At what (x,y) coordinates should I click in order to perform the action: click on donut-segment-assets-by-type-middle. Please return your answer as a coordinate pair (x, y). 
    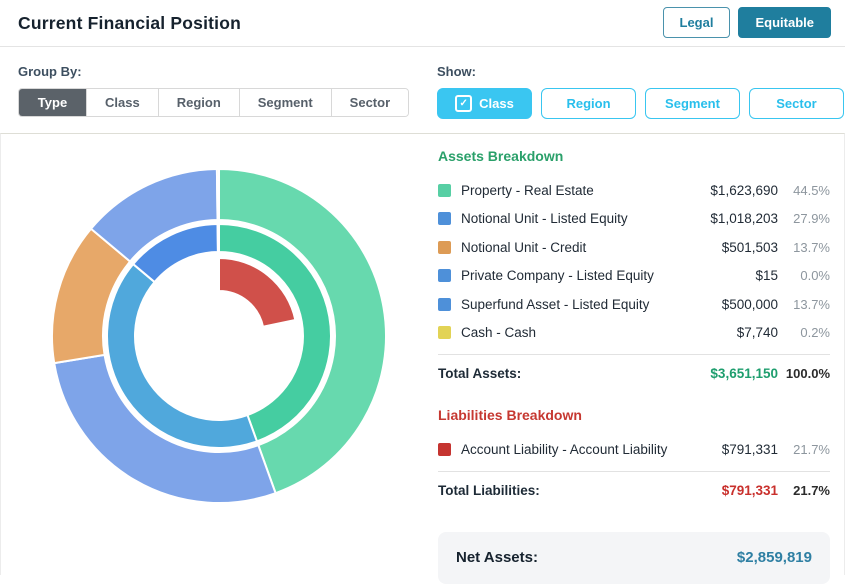
    Looking at the image, I should click on (218, 238).